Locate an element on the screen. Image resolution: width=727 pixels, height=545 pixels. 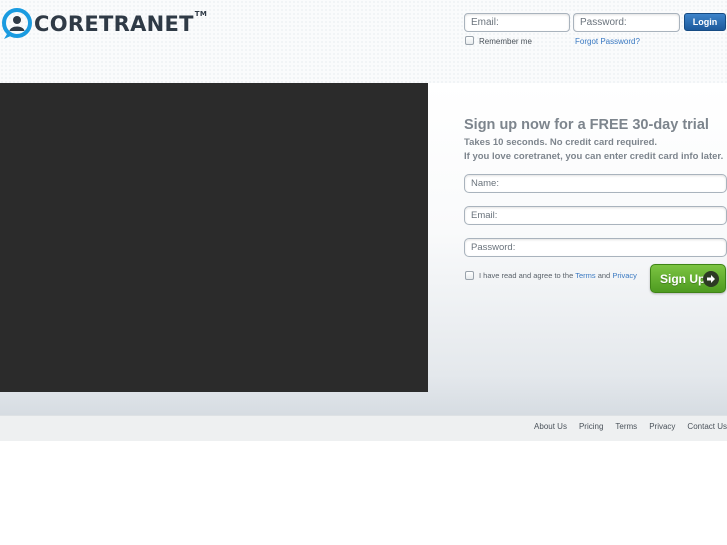
agree-checkbox is located at coordinates (469, 275).